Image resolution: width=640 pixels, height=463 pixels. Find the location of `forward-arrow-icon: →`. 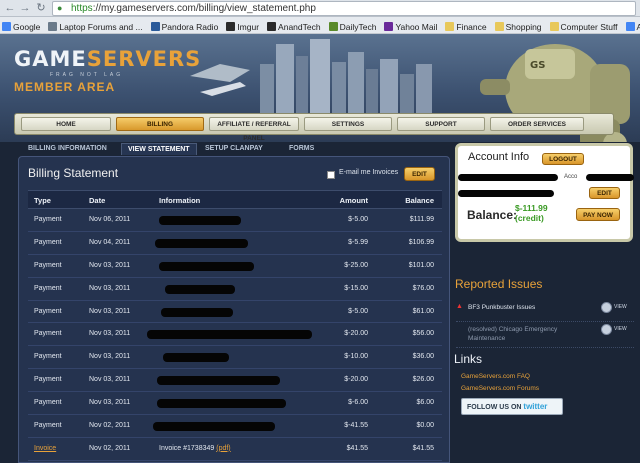

forward-arrow-icon: → is located at coordinates (25, 8).